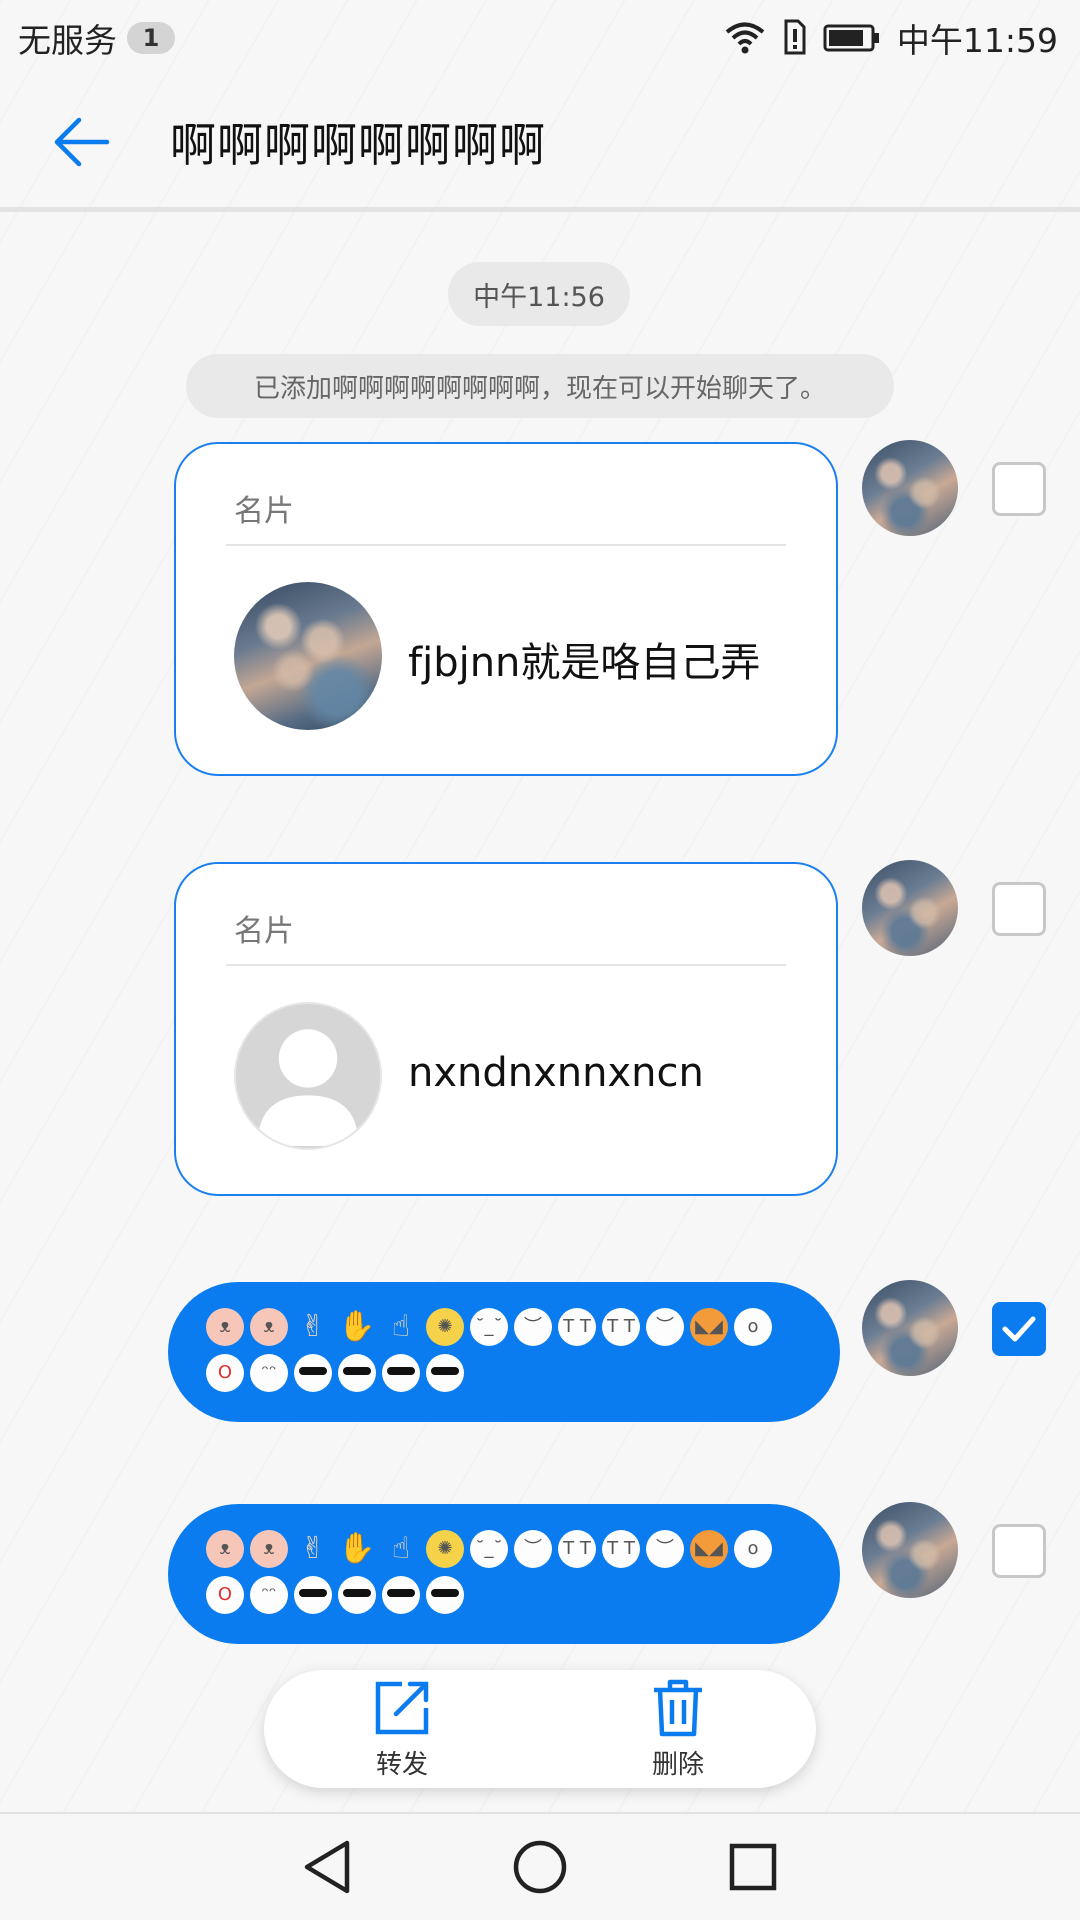  What do you see at coordinates (401, 1764) in the screenshot?
I see `forward-label: 转发` at bounding box center [401, 1764].